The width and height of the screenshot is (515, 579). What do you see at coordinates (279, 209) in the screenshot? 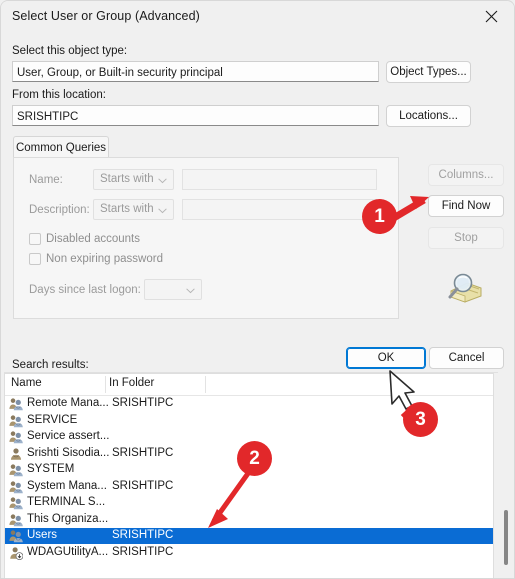
I see `description-value-input` at bounding box center [279, 209].